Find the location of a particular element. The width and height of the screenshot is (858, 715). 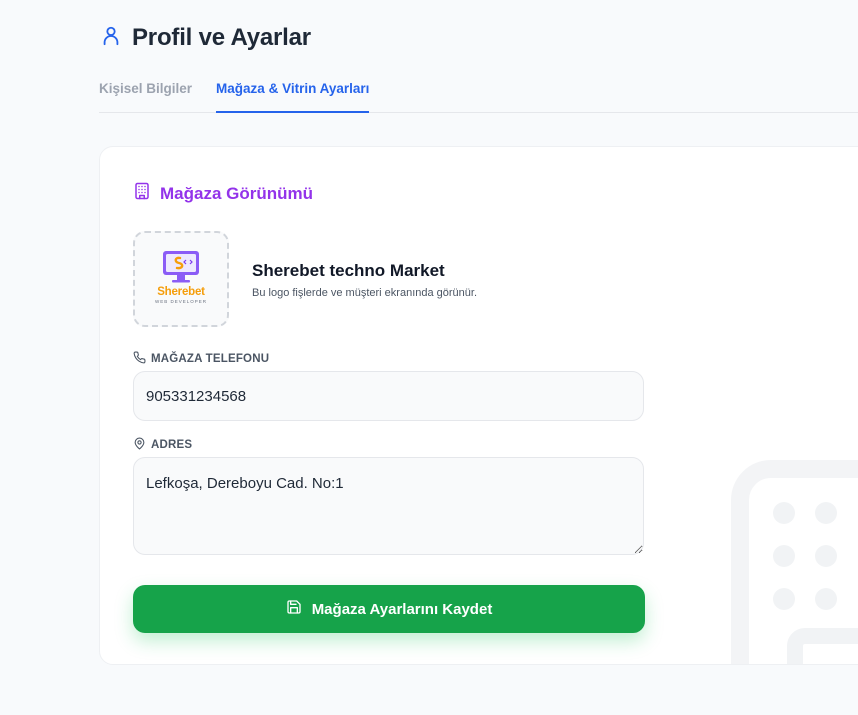

save-icon is located at coordinates (294, 609).